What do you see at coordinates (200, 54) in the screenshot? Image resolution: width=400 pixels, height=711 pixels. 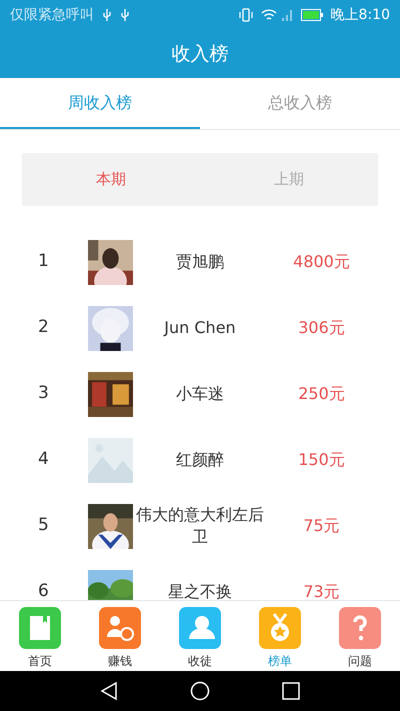 I see `page-title: 收入榜` at bounding box center [200, 54].